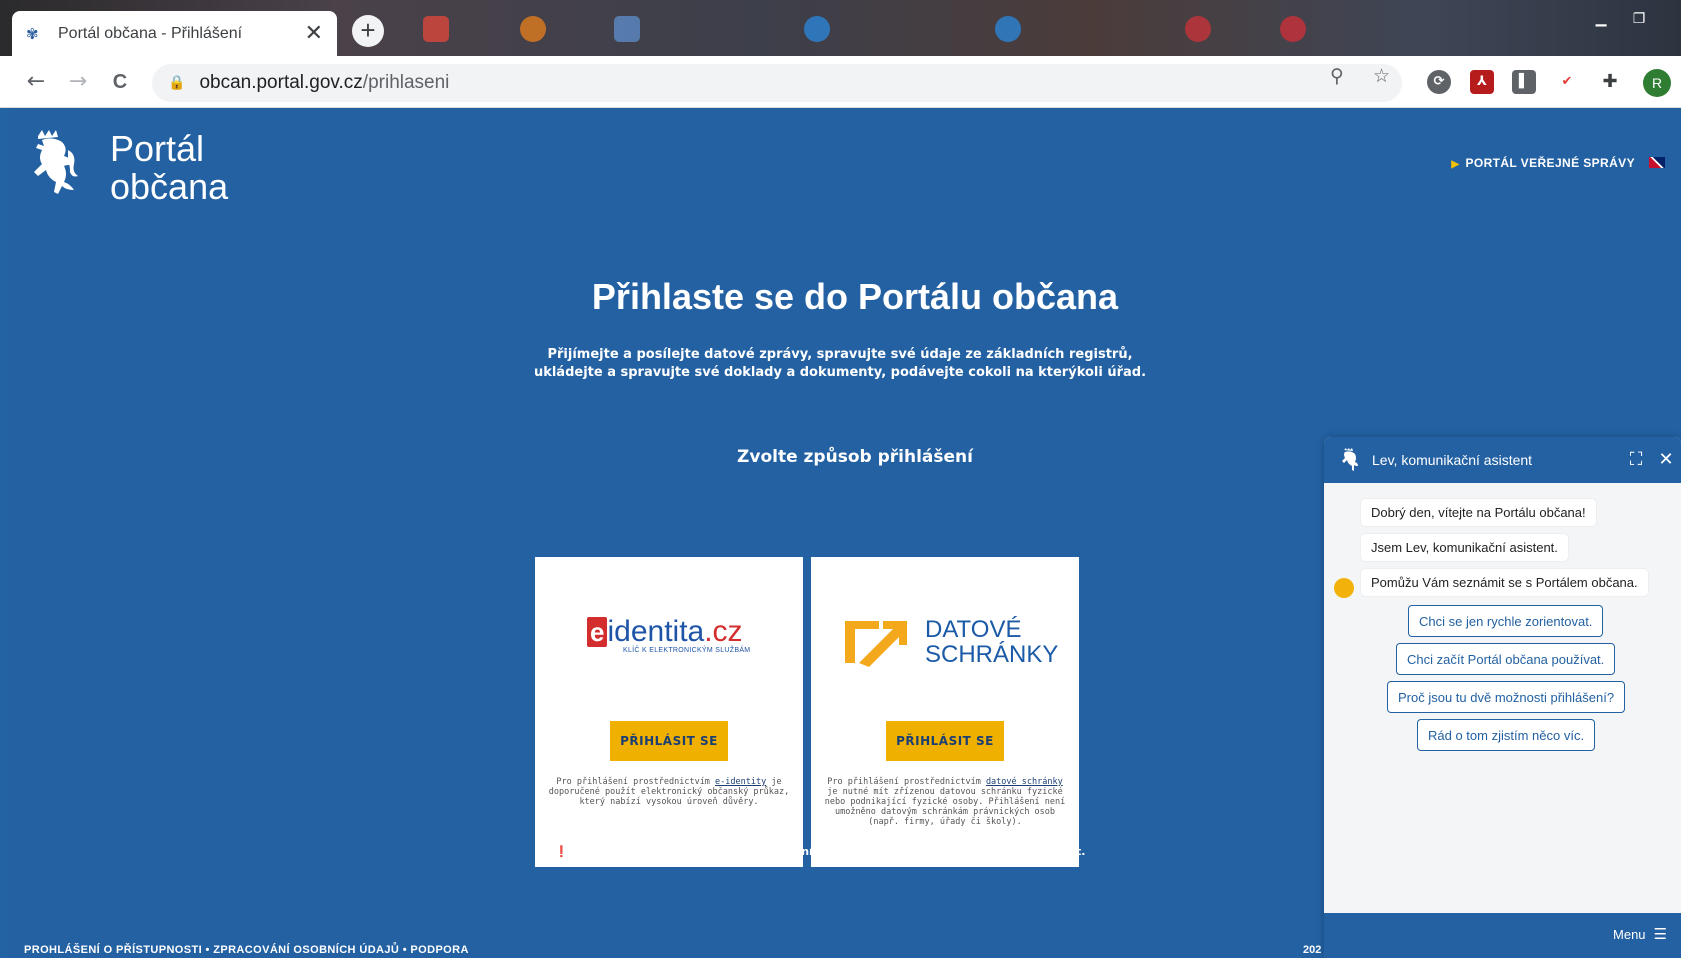 Image resolution: width=1681 pixels, height=958 pixels. I want to click on chat-option-two-logins: Proč jsou tu dvě možnosti přihlášení?, so click(1506, 697).